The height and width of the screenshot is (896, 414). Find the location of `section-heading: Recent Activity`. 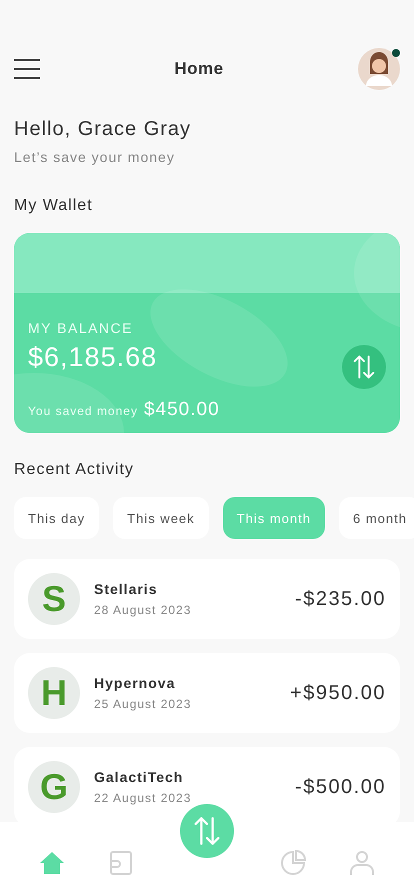

section-heading: Recent Activity is located at coordinates (74, 470).